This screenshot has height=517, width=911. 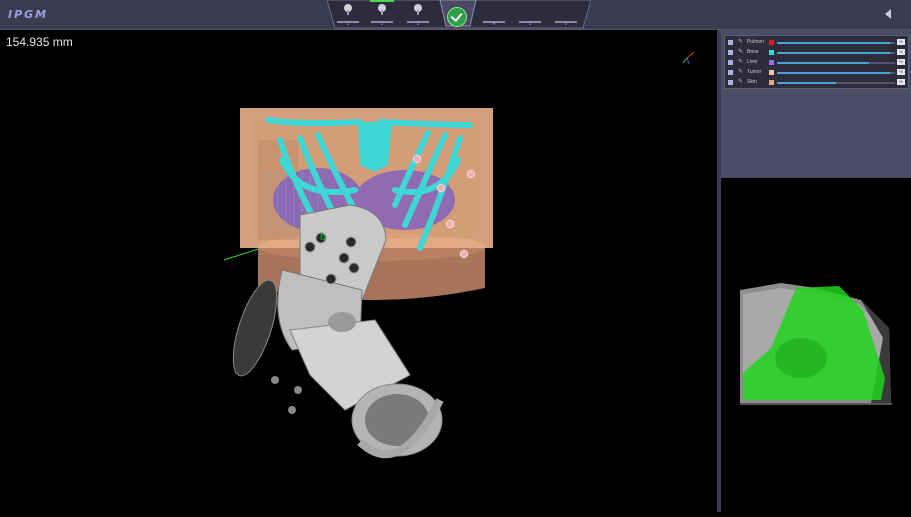 What do you see at coordinates (382, 1) in the screenshot?
I see `active-step-indicator` at bounding box center [382, 1].